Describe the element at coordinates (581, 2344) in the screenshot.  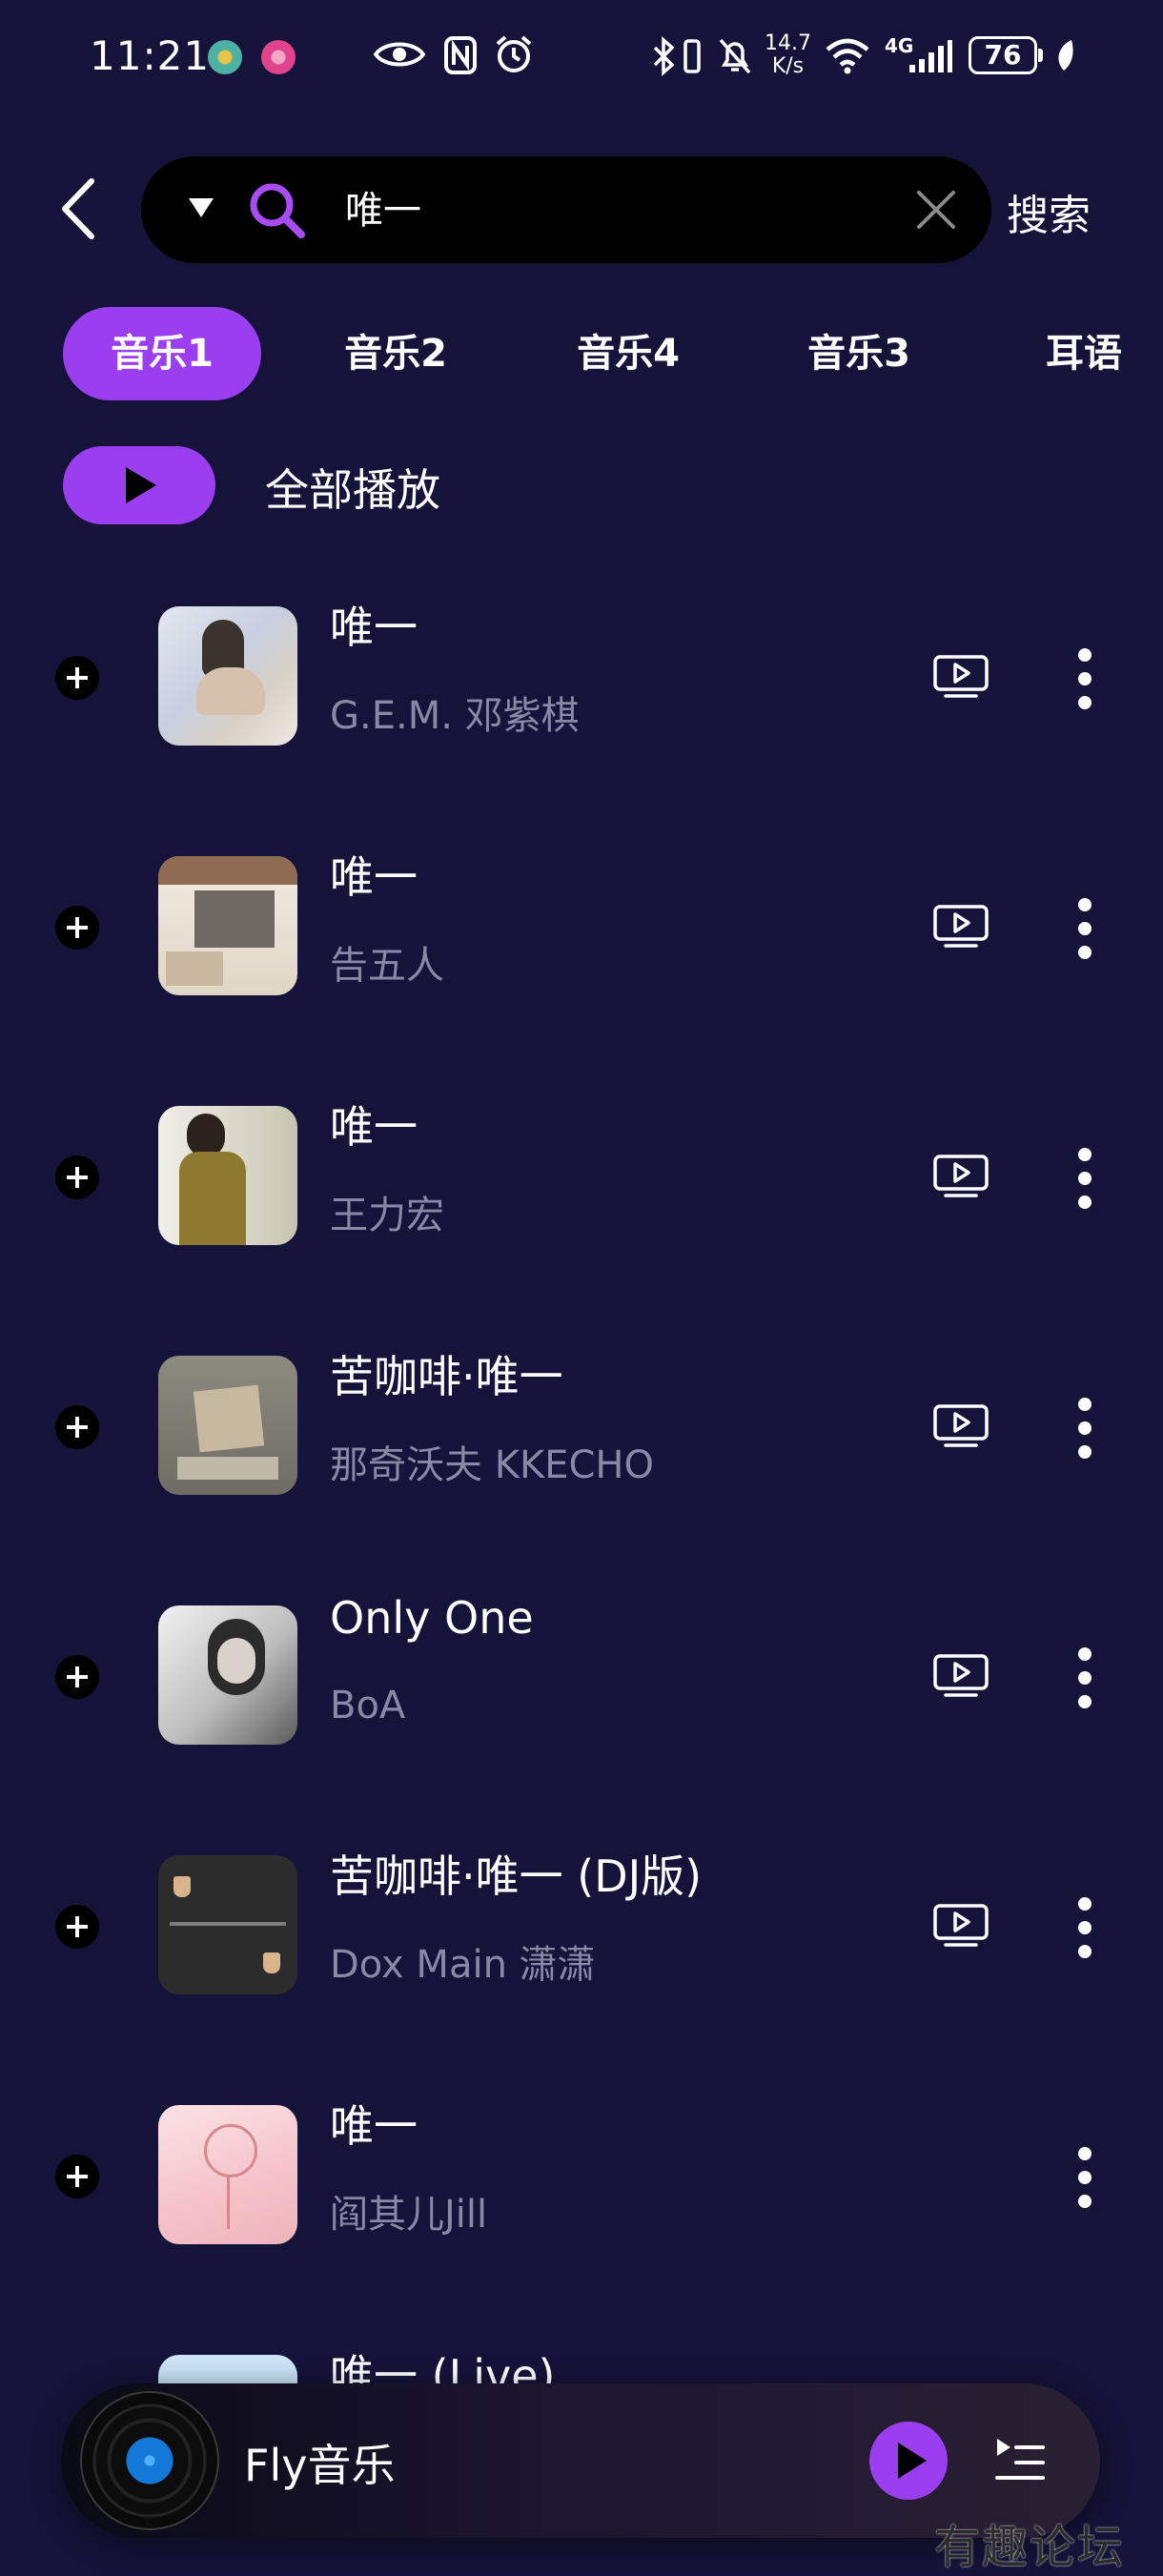
I see `song-row: 唯一 (Live)` at that location.